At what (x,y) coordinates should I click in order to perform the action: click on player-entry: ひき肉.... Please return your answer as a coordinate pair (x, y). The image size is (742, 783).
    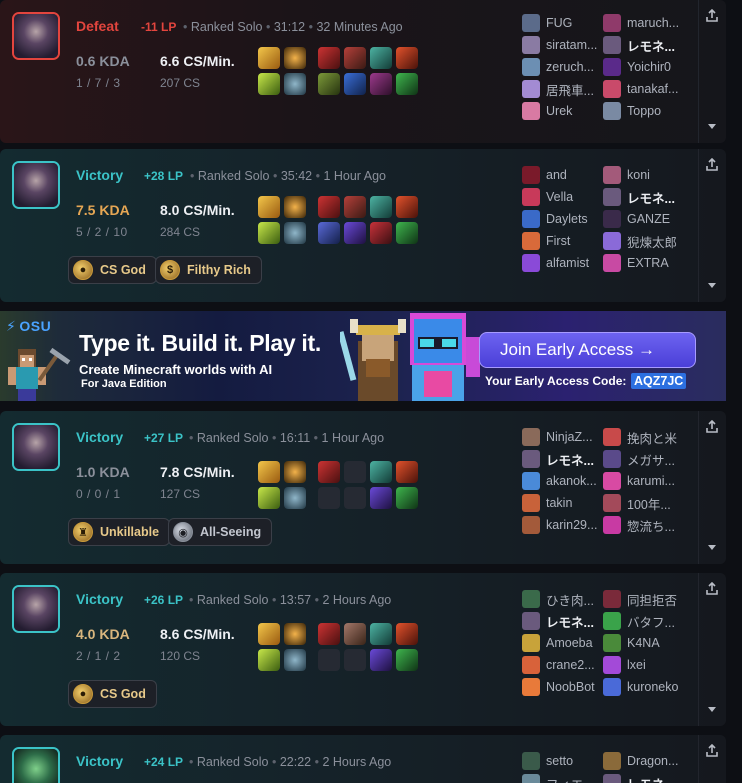
    Looking at the image, I should click on (561, 599).